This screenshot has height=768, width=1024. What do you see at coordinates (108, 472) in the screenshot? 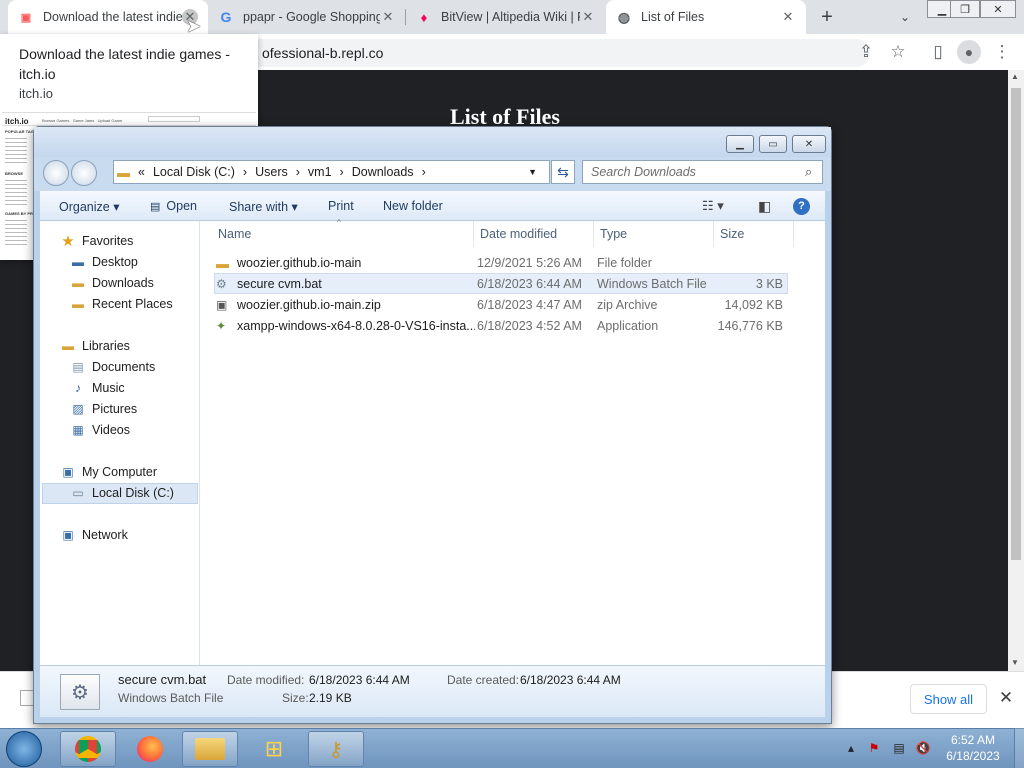
I see `nav-my-computer: ▣ My Computer` at bounding box center [108, 472].